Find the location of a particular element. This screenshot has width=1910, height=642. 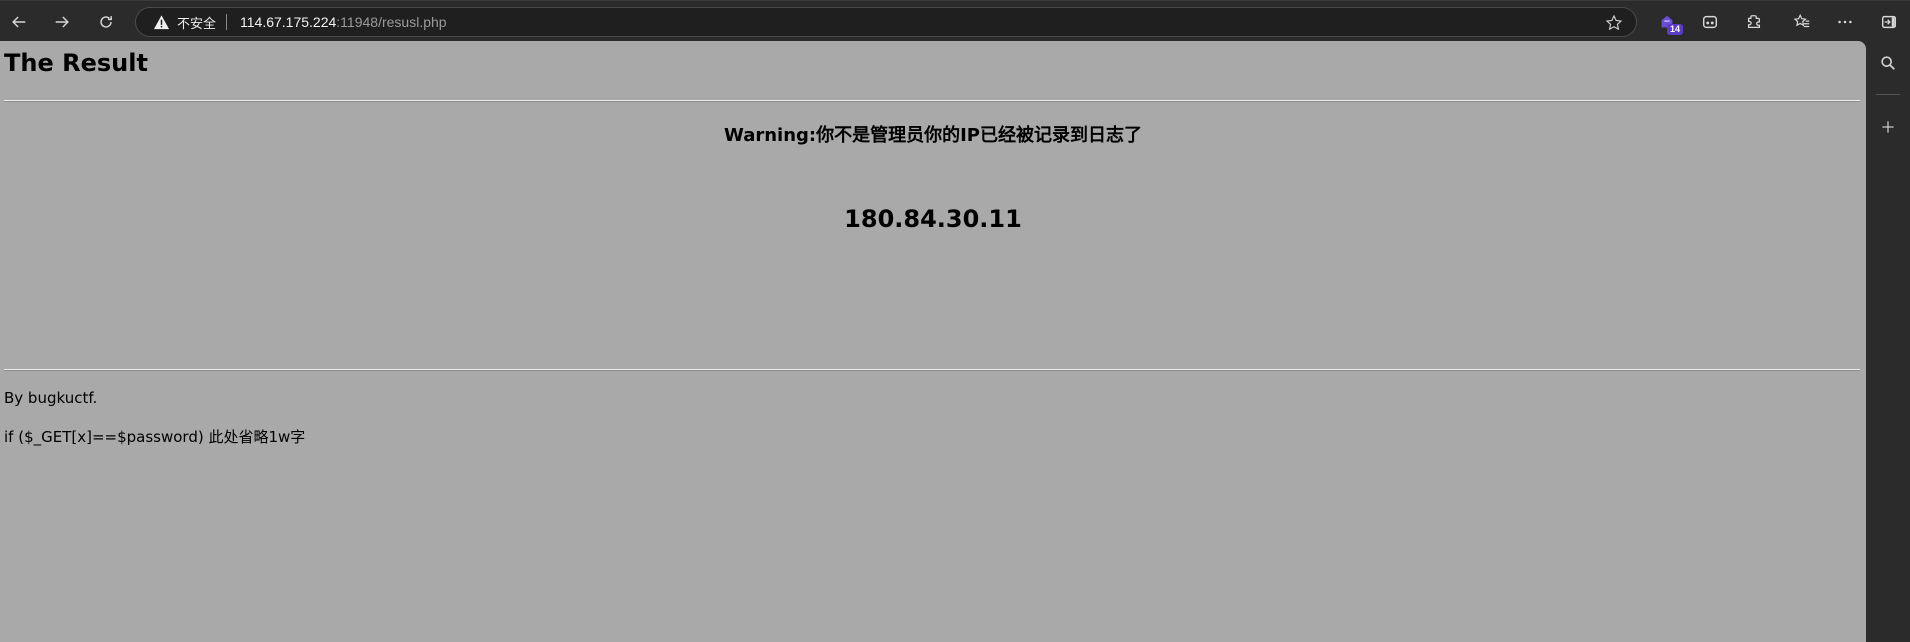

byline: By bugkuctf. is located at coordinates (51, 398).